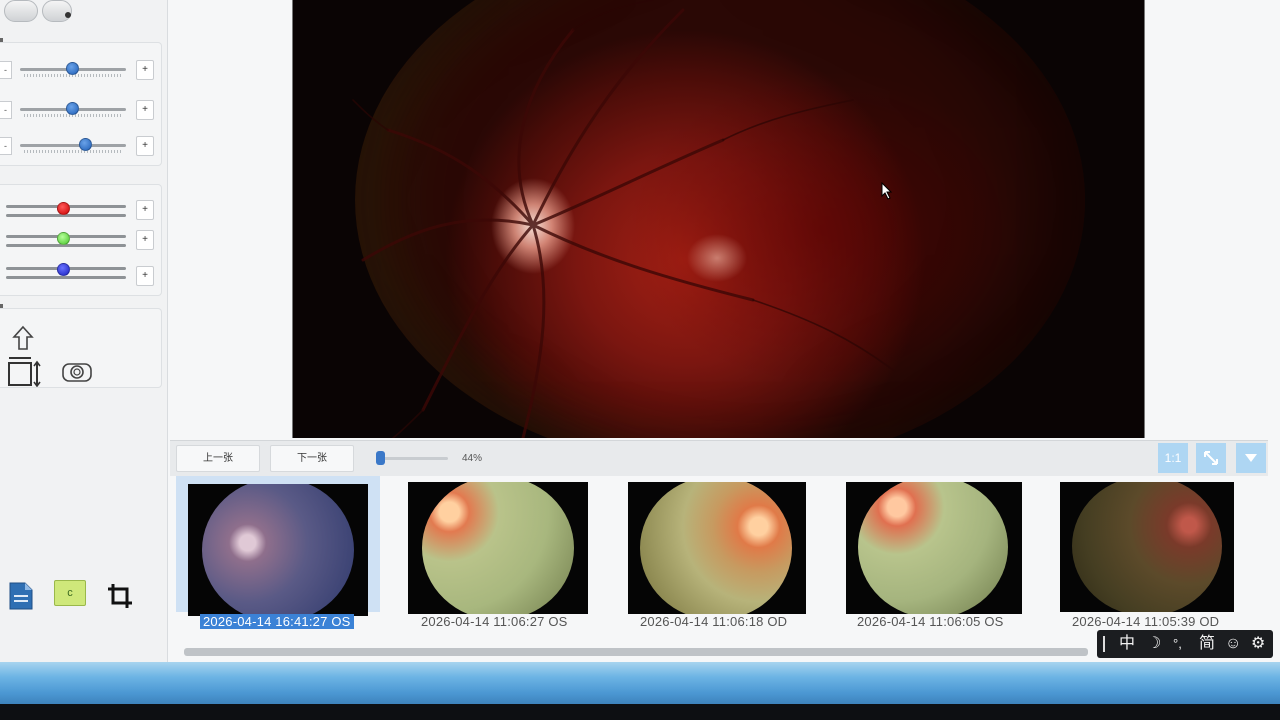 This screenshot has width=1280, height=720. I want to click on sharpness-plus-button: +, so click(145, 146).